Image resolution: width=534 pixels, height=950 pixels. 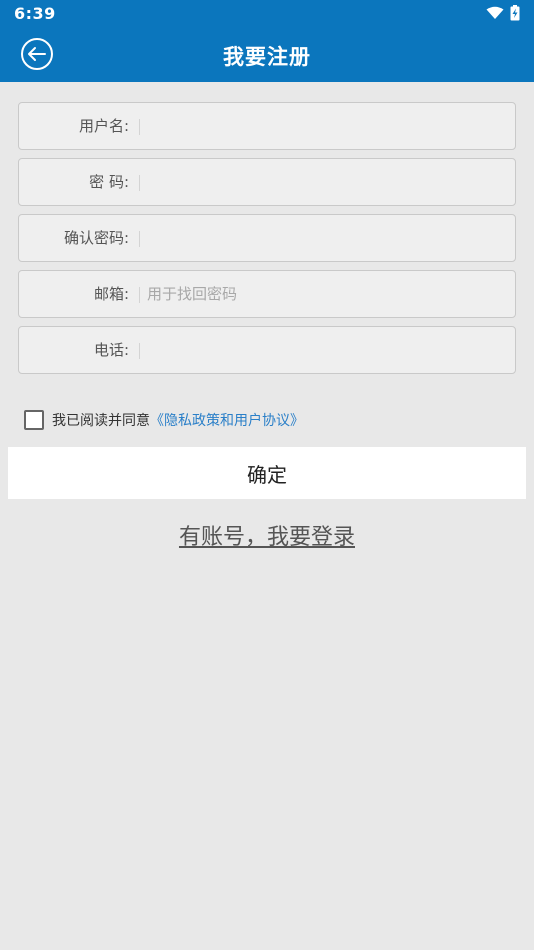 I want to click on phone-label: 电话:, so click(x=111, y=350).